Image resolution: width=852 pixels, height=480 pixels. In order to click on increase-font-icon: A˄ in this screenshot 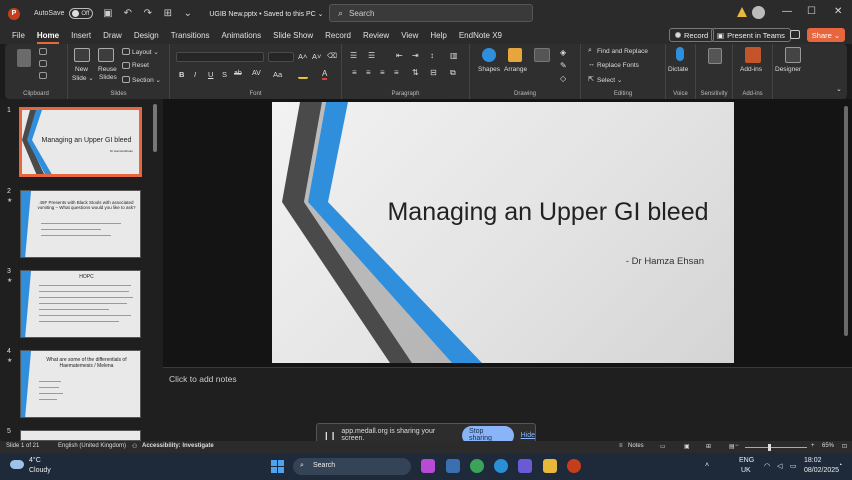, I will do `click(302, 56)`.